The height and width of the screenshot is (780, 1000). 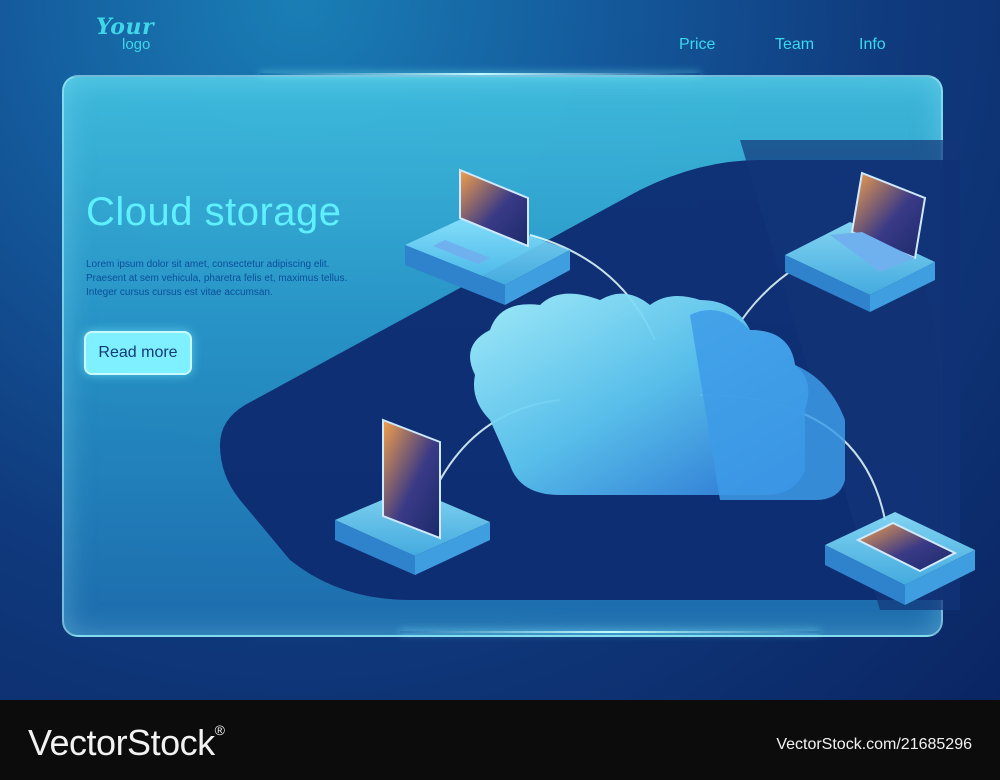 What do you see at coordinates (874, 744) in the screenshot?
I see `watermark-id: VectorStock.com/21685296` at bounding box center [874, 744].